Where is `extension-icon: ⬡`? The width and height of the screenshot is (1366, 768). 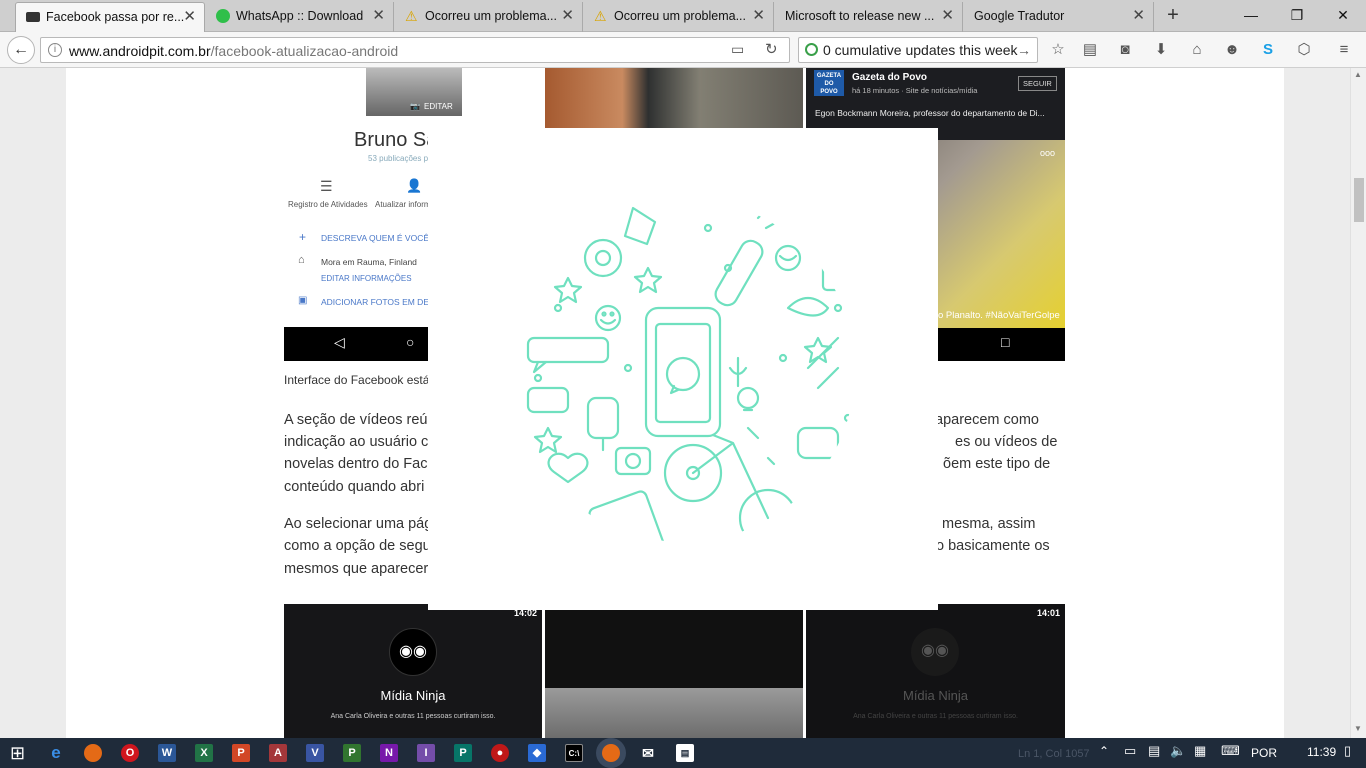
extension-icon: ⬡ is located at coordinates (1304, 50).